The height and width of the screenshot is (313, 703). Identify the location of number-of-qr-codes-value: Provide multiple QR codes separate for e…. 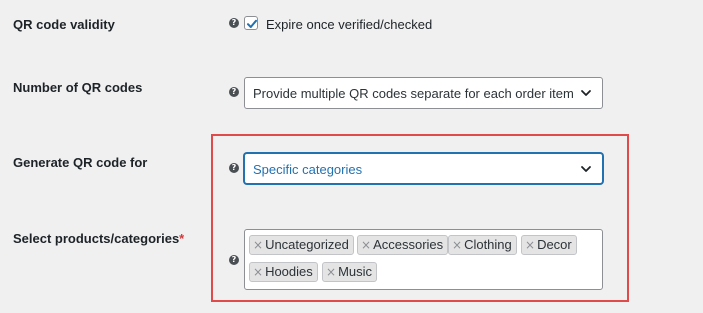
(413, 93).